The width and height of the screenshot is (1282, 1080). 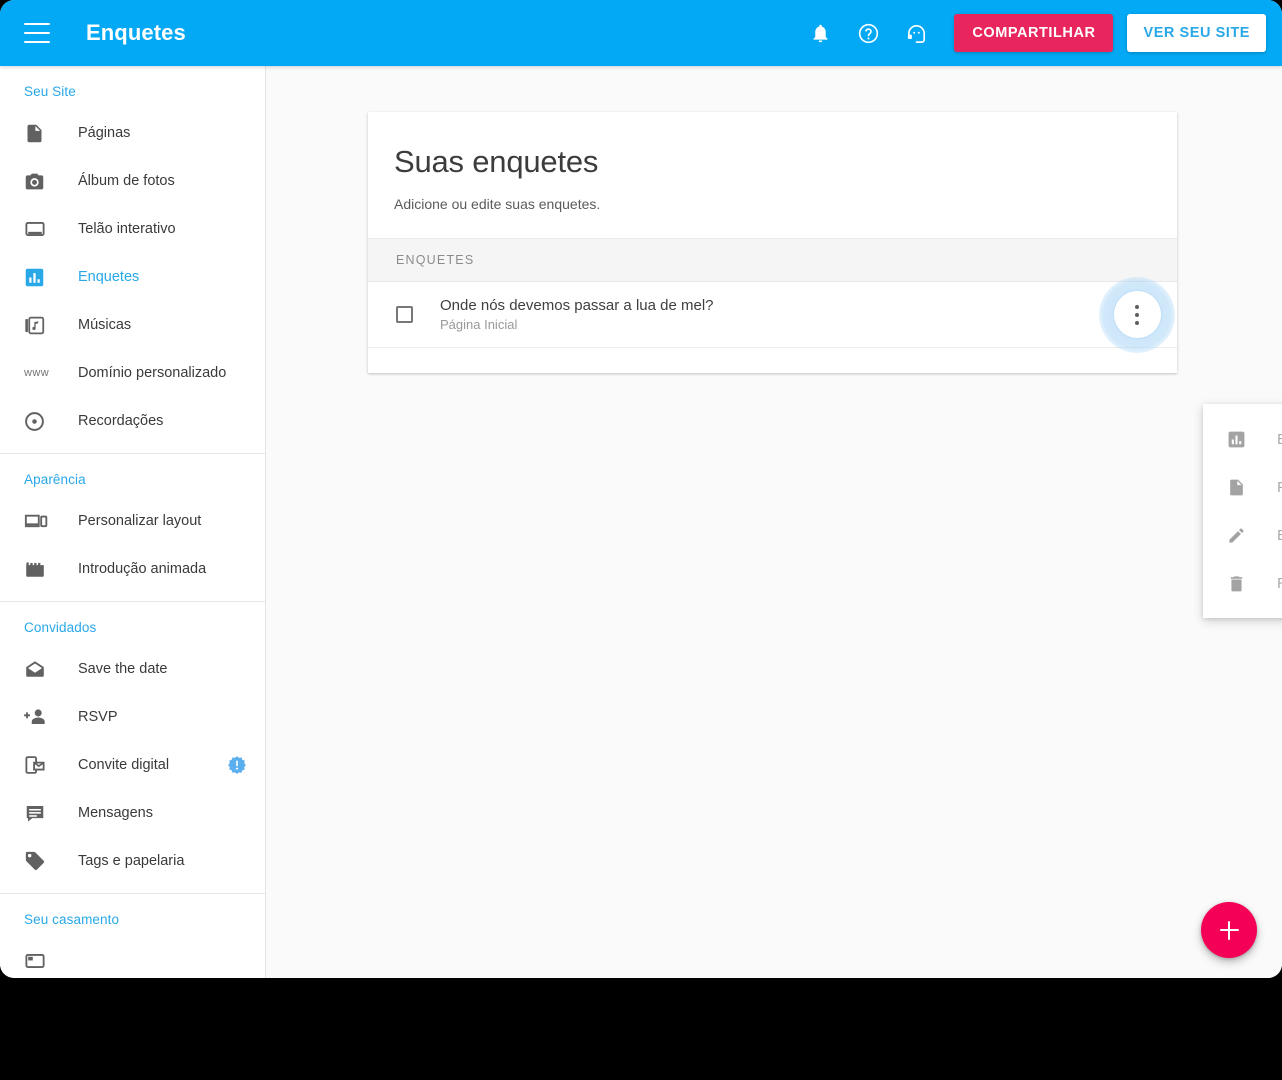 I want to click on sidebar-item-label: Introdução animada, so click(x=142, y=569).